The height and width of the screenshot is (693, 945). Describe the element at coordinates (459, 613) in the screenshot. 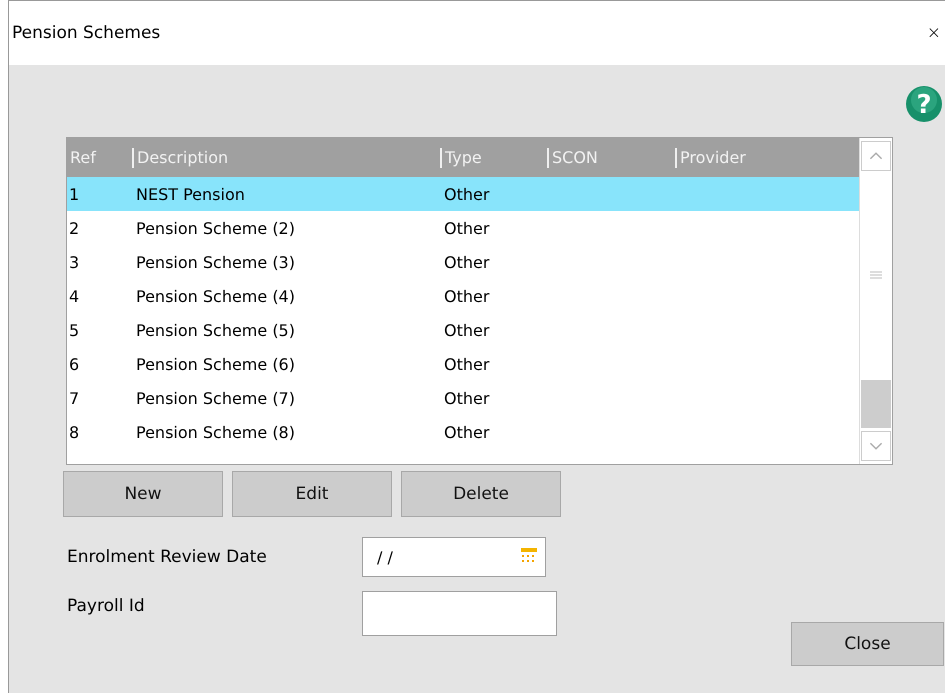

I see `input-field` at that location.